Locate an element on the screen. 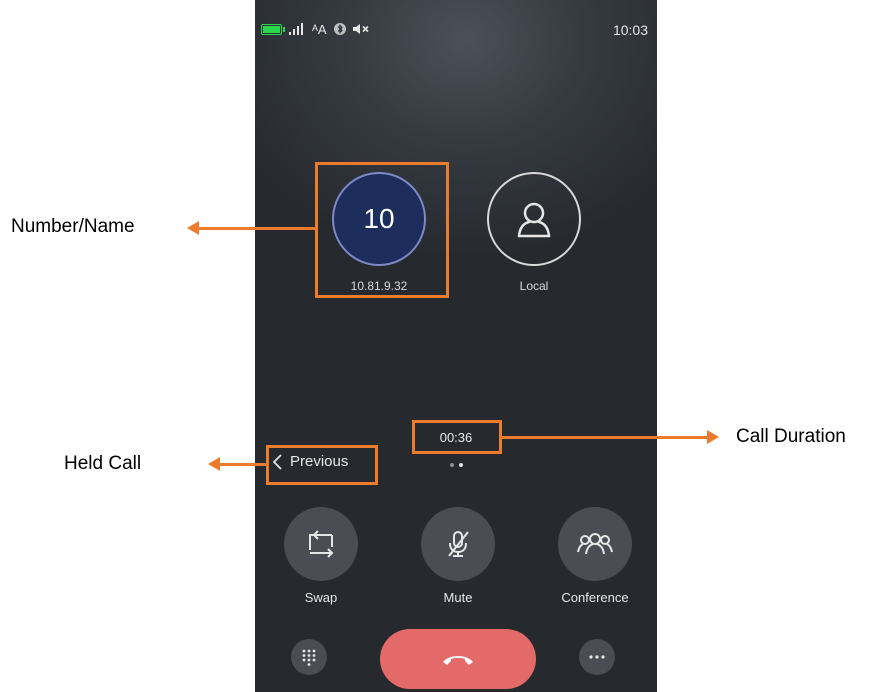 The height and width of the screenshot is (692, 886). more-icon is located at coordinates (597, 657).